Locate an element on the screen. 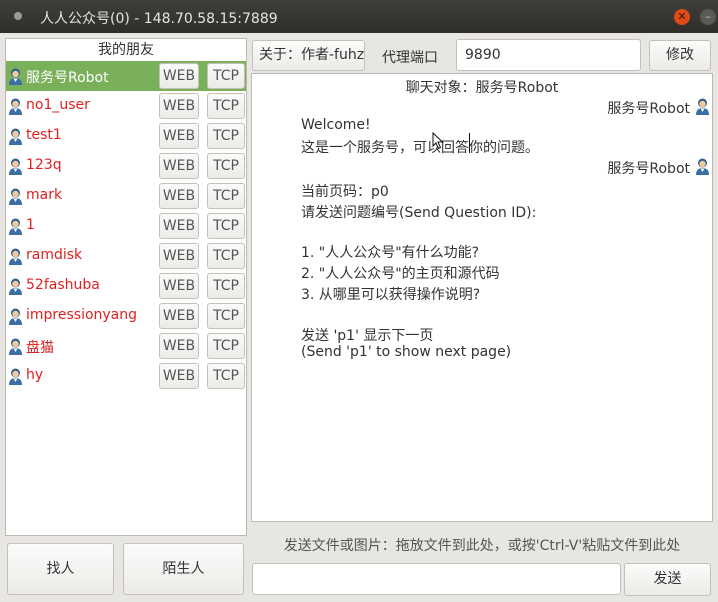  friend-row: 1 WEB TCP is located at coordinates (126, 226).